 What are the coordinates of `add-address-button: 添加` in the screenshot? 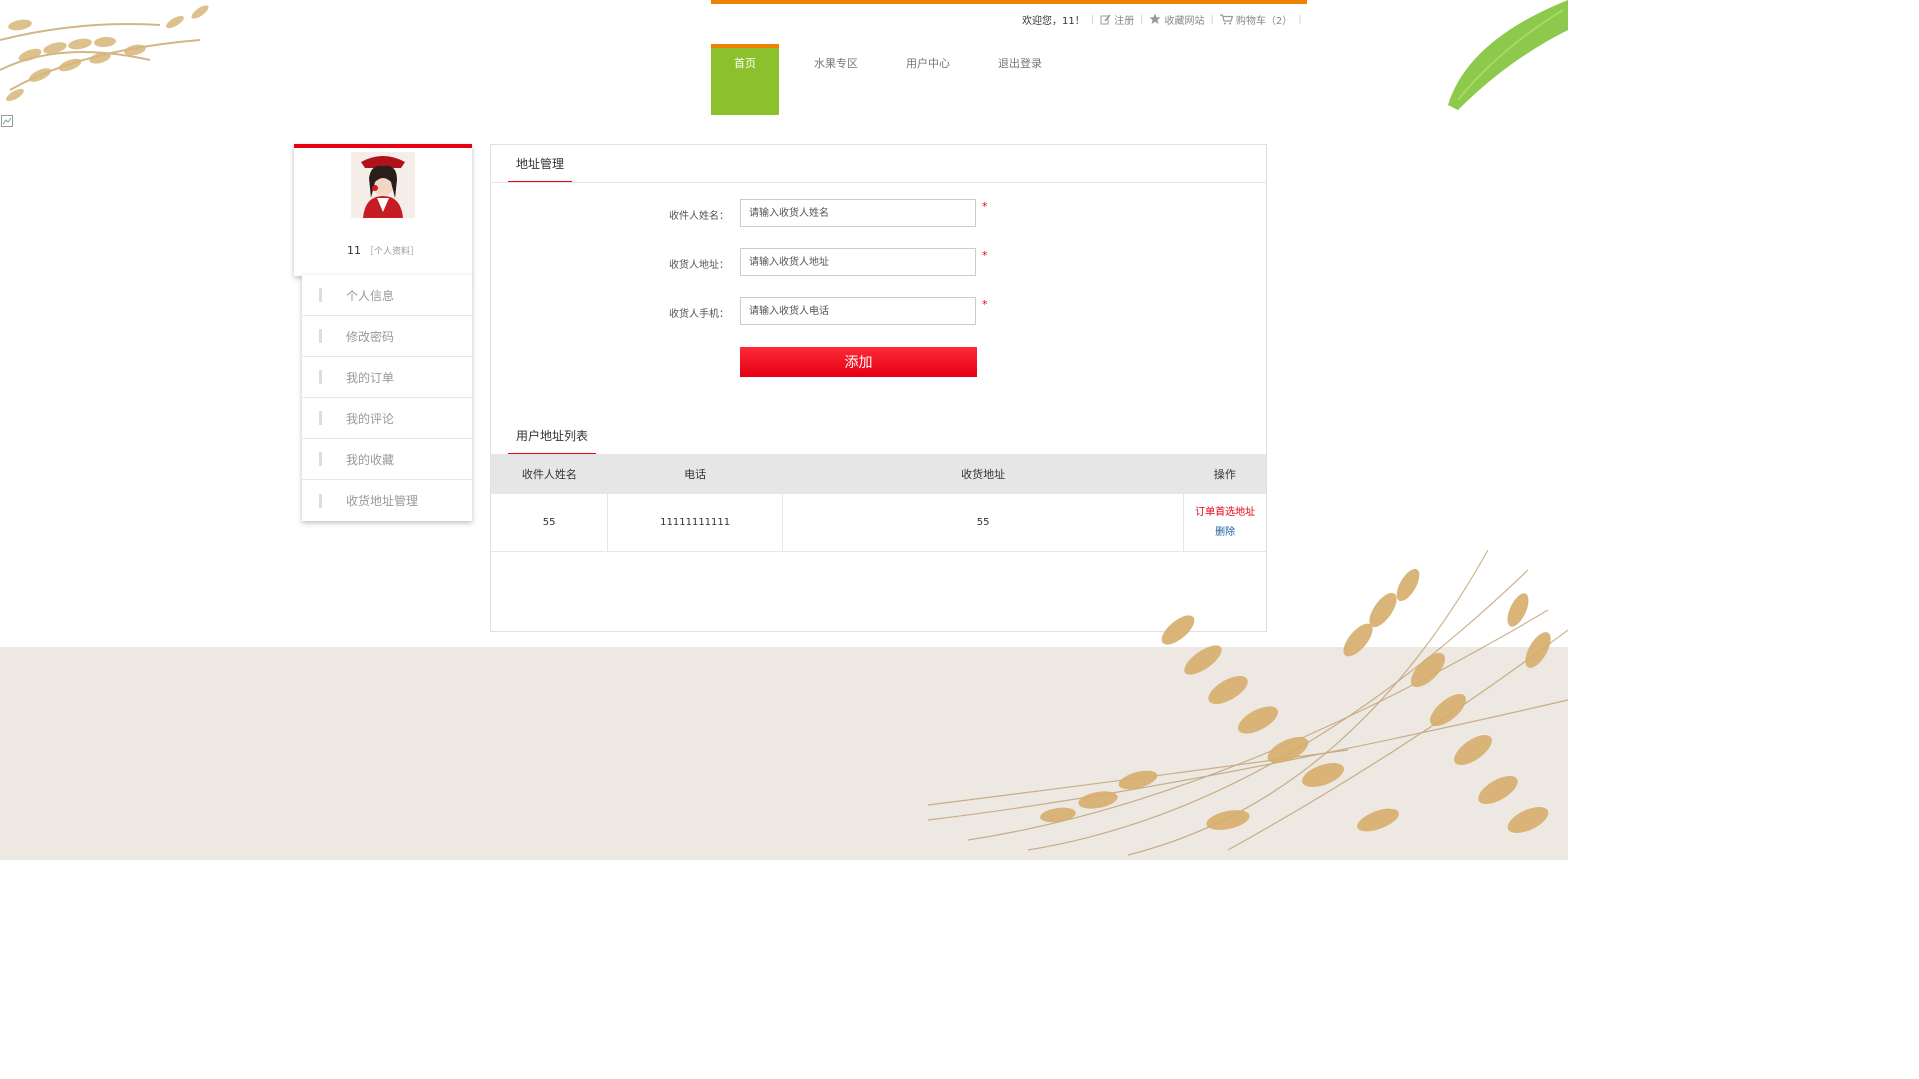 It's located at (858, 362).